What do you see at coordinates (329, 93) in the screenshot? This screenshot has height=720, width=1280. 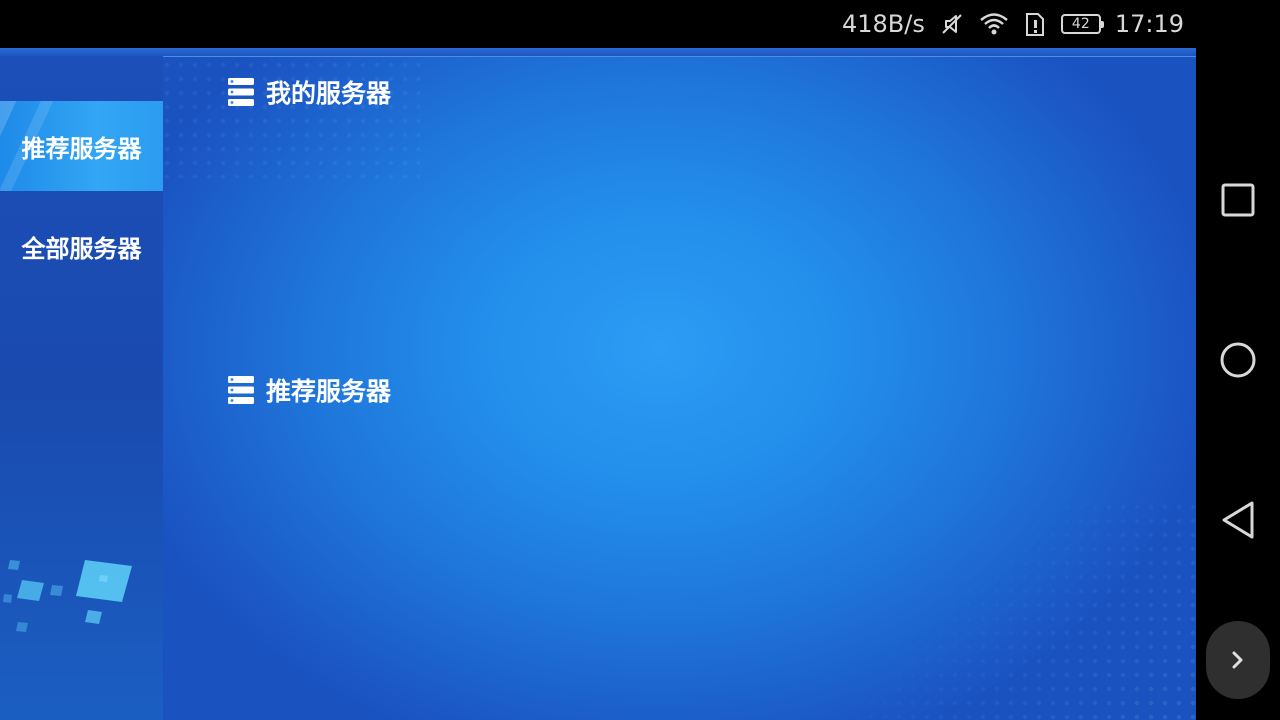 I see `section-title: 我的服务器` at bounding box center [329, 93].